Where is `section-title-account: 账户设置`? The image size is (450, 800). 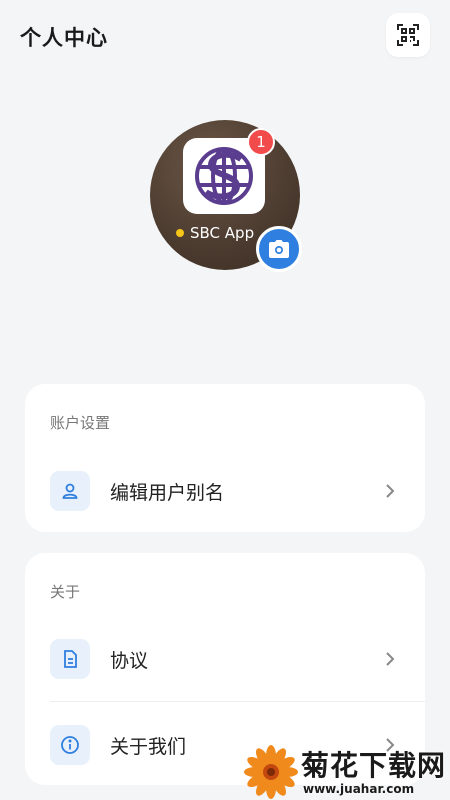
section-title-account: 账户设置 is located at coordinates (80, 423).